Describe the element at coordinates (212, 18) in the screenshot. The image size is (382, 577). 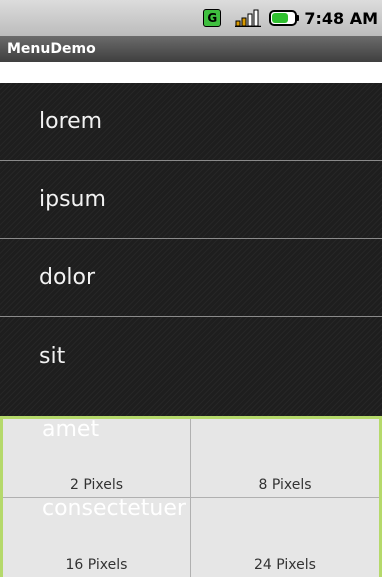
I see `g-network-icon: G` at that location.